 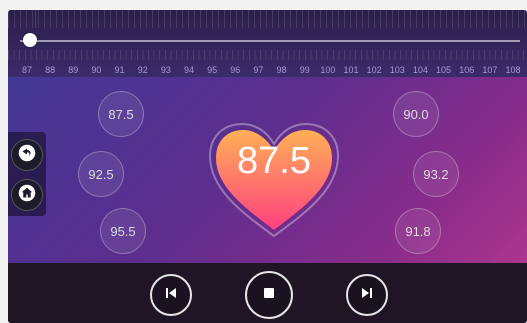 I want to click on scale-label: 91, so click(x=119, y=70).